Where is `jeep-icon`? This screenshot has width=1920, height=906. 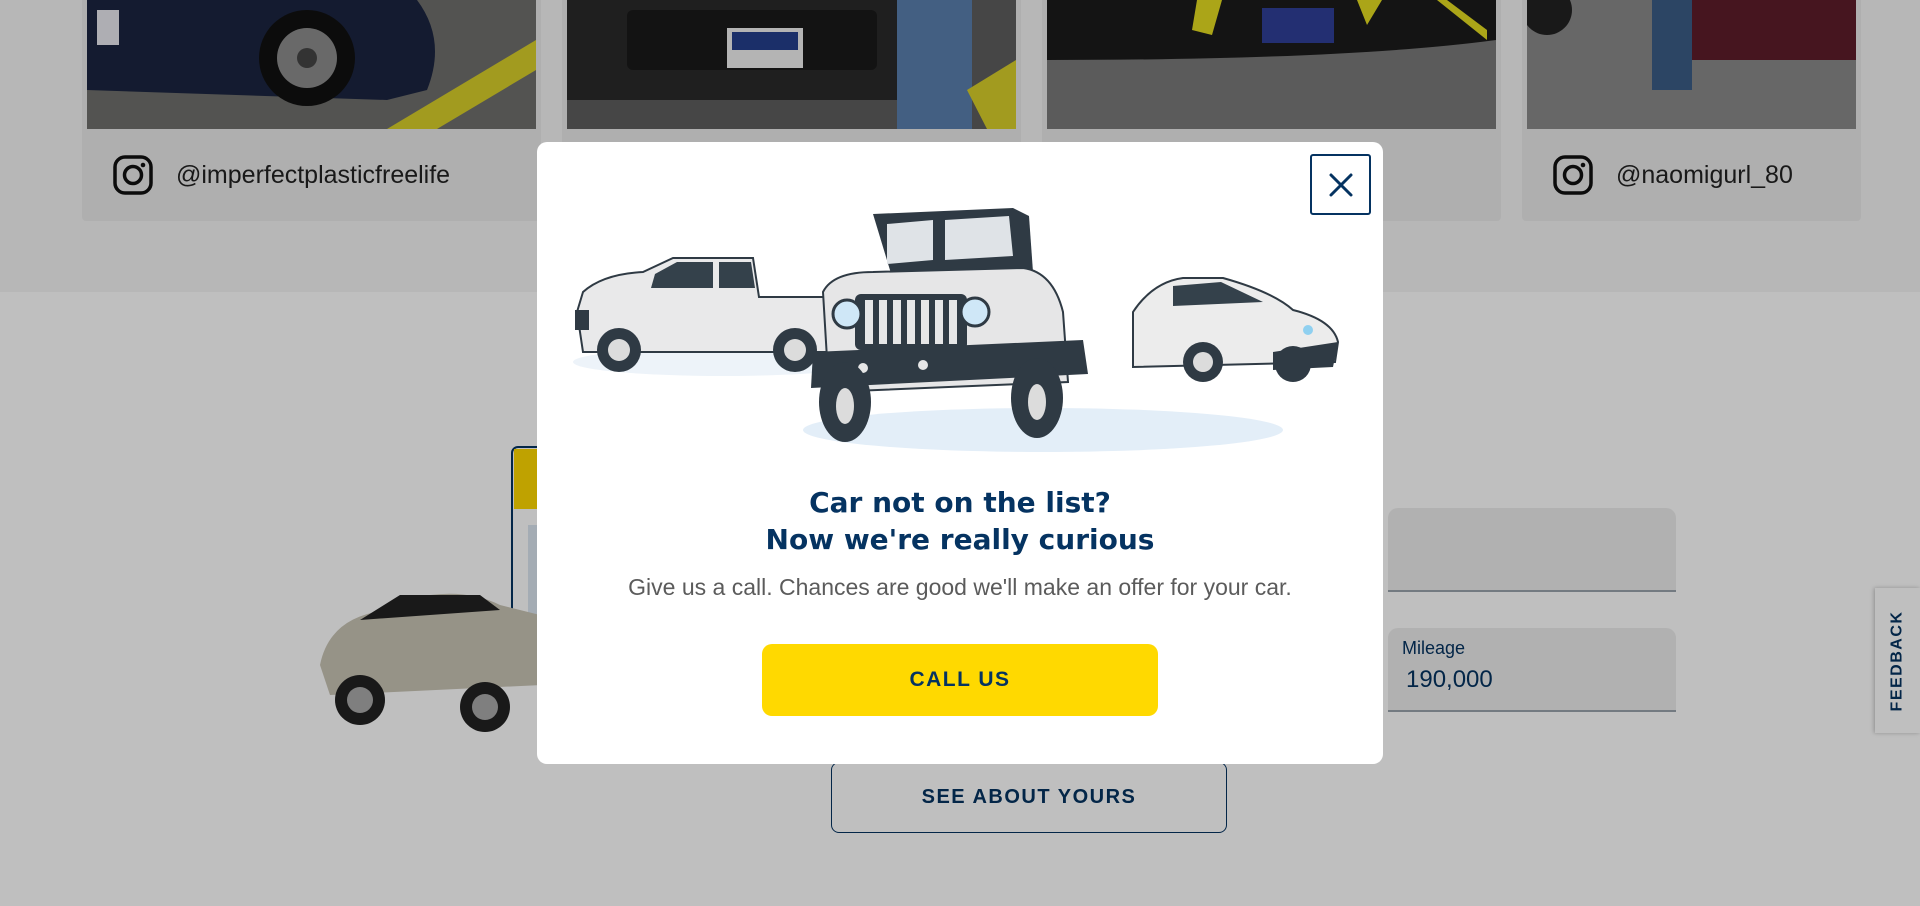 jeep-icon is located at coordinates (949, 325).